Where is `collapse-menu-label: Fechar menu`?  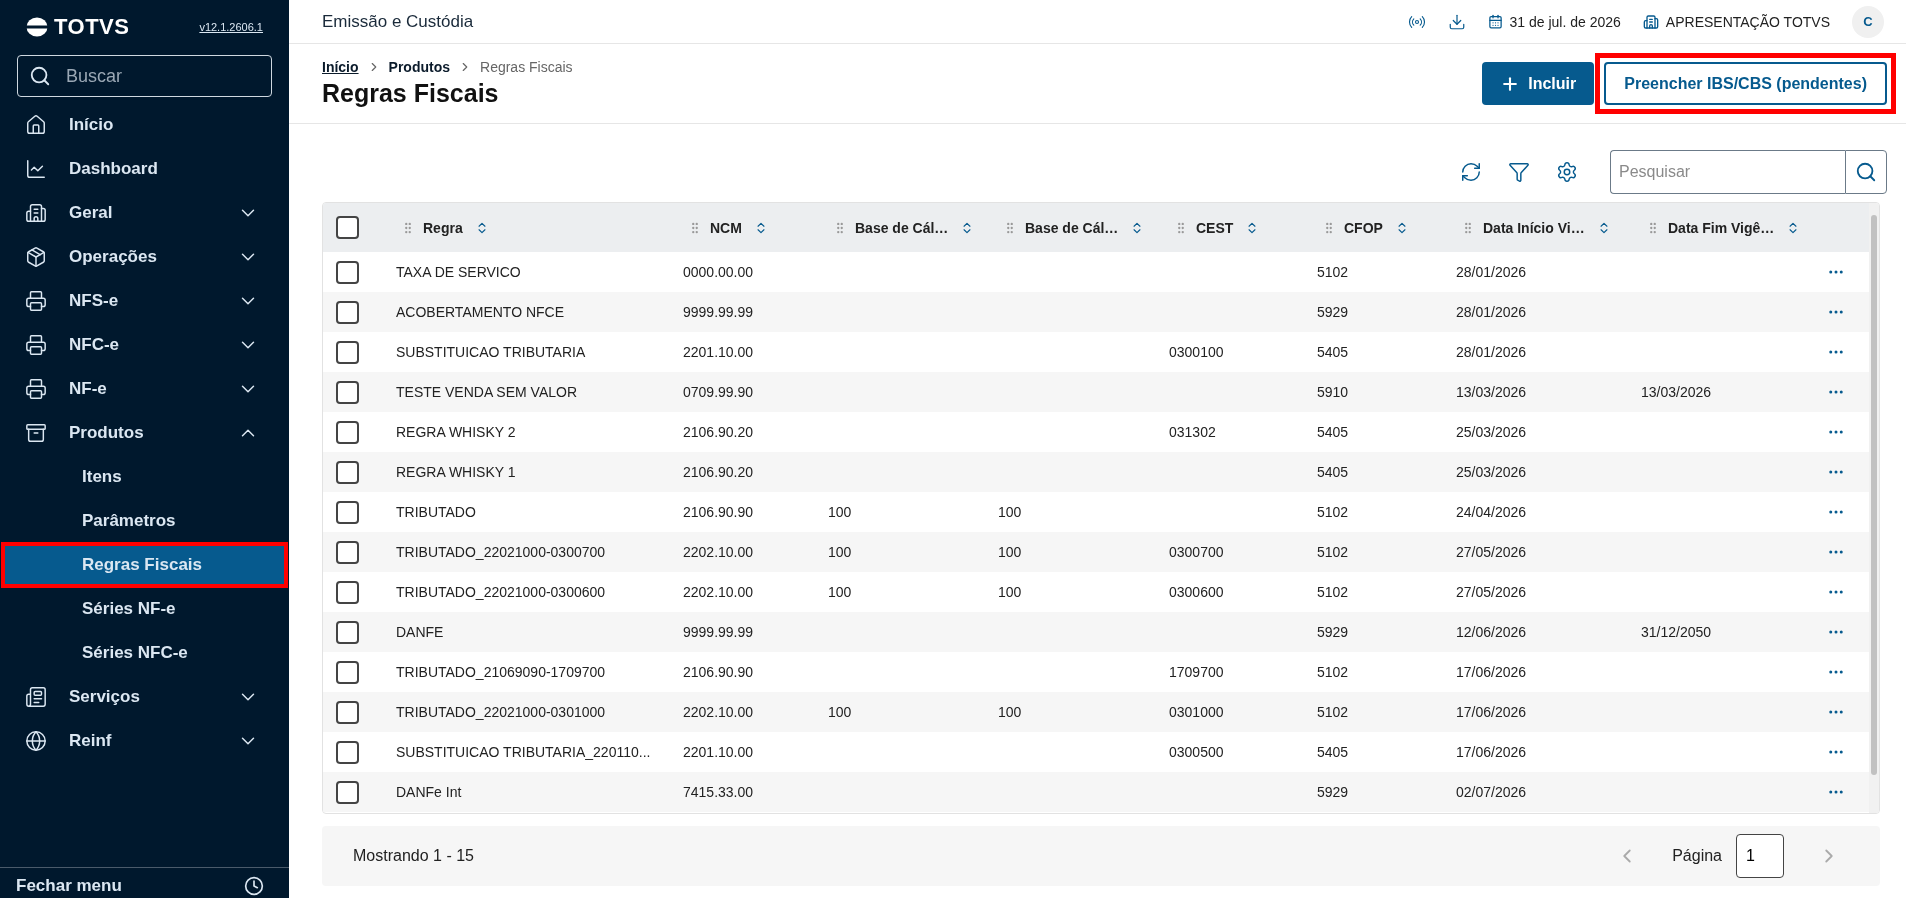 collapse-menu-label: Fechar menu is located at coordinates (69, 886).